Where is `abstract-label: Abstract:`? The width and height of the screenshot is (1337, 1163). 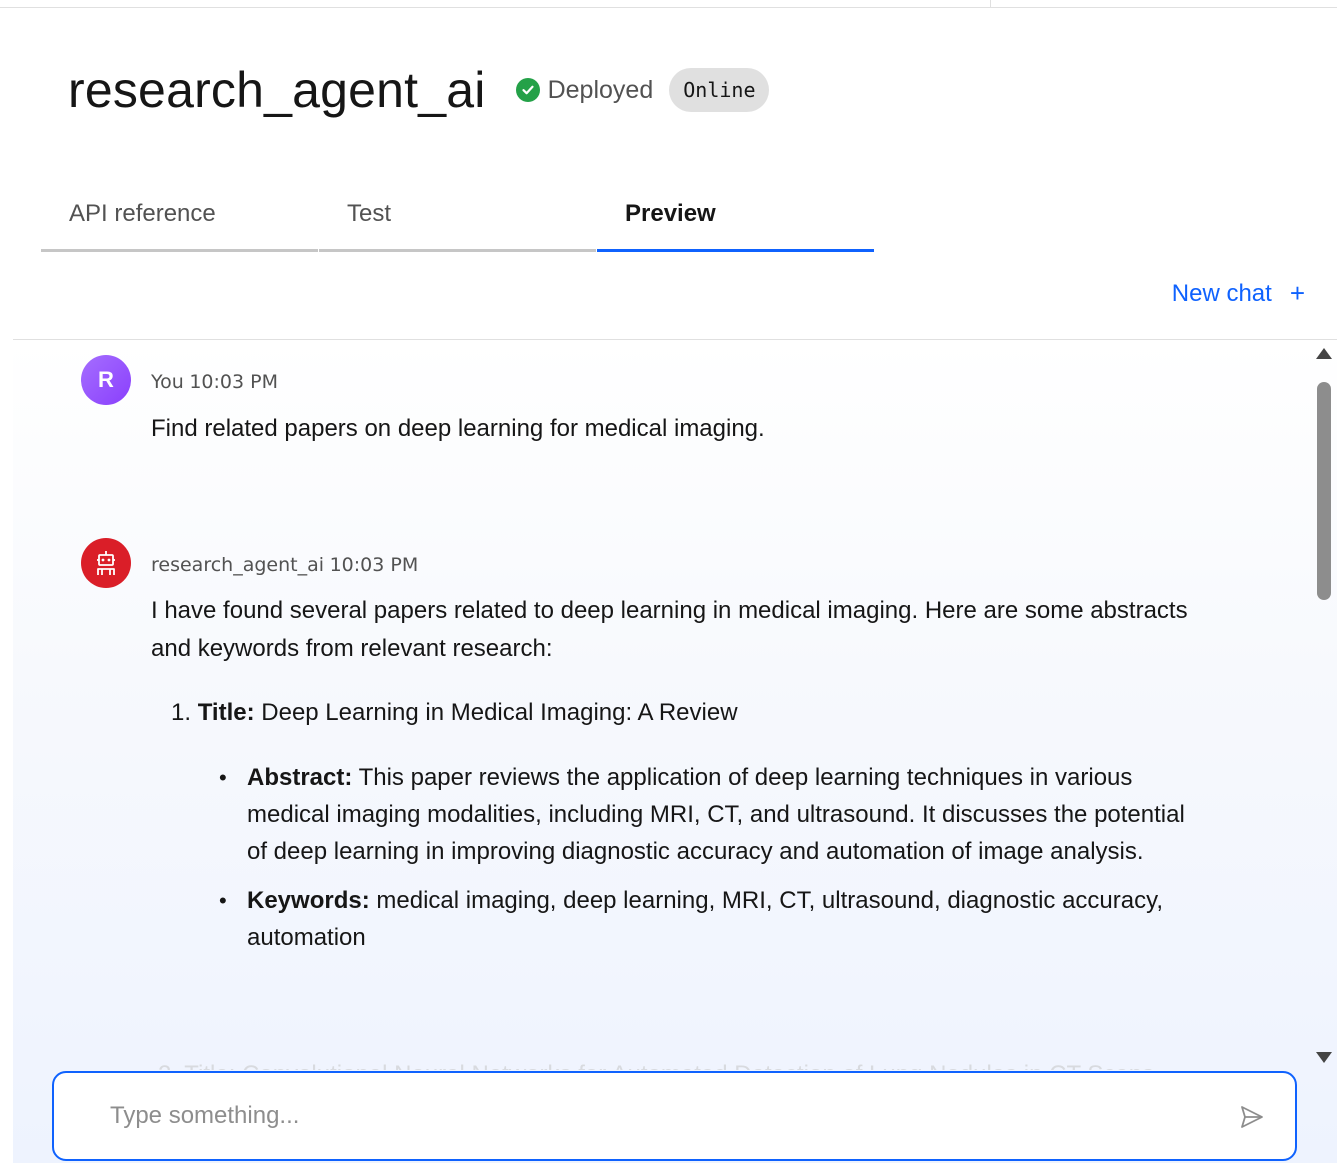 abstract-label: Abstract: is located at coordinates (300, 777).